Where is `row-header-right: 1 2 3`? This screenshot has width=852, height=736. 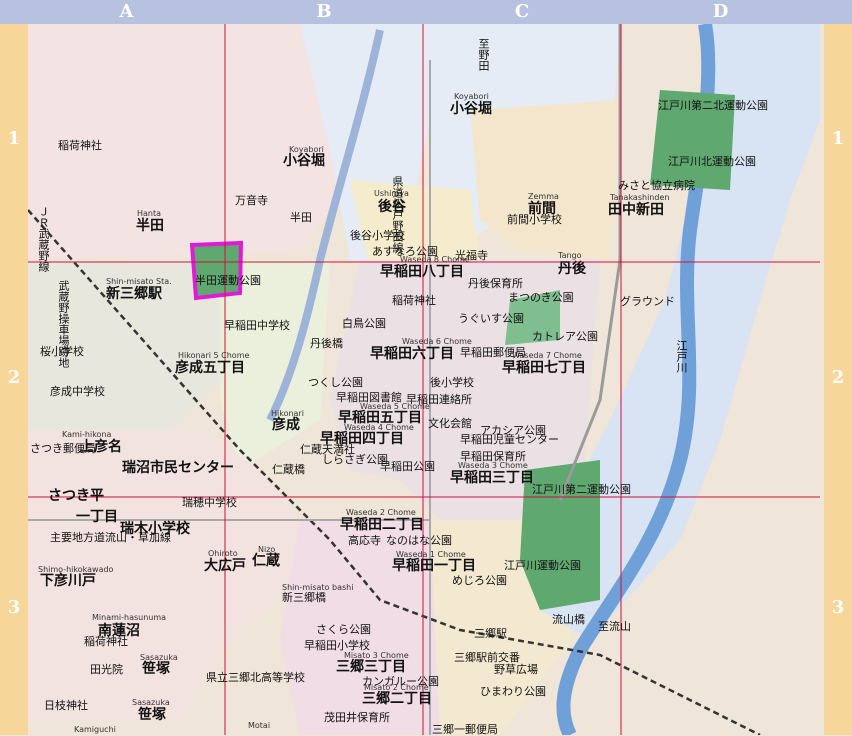
row-header-right: 1 2 3 is located at coordinates (838, 379).